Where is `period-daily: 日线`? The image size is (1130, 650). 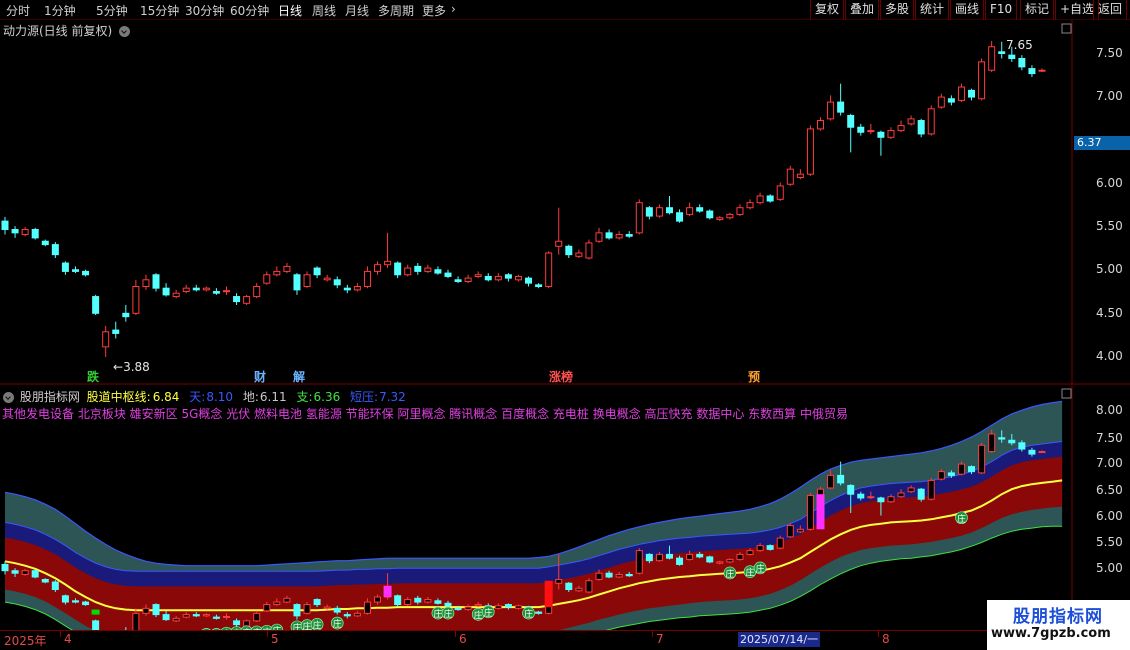 period-daily: 日线 is located at coordinates (290, 10).